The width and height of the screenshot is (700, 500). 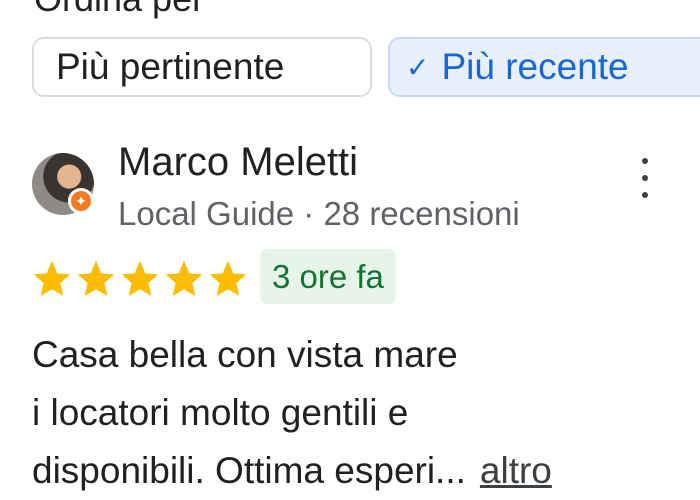 I want to click on author-name: Marco Meletti, so click(x=238, y=162).